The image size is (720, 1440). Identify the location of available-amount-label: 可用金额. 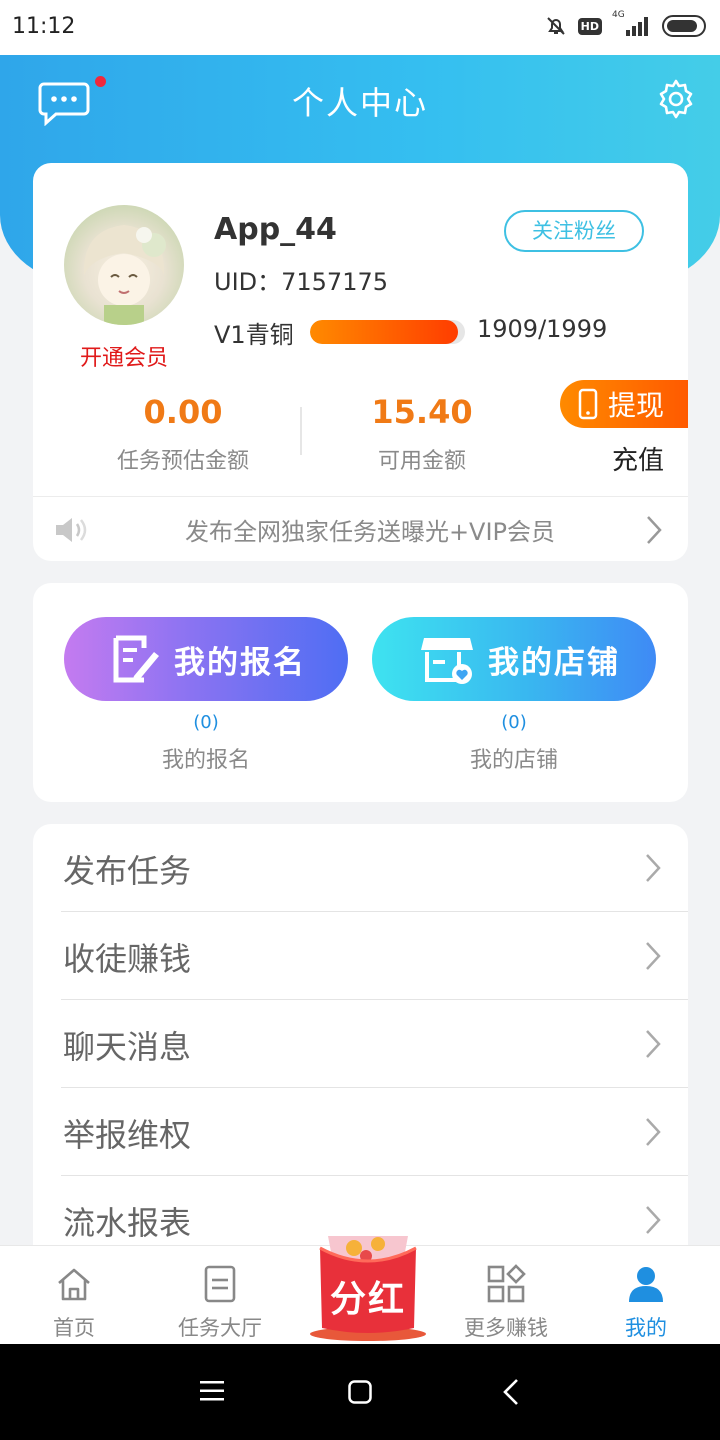
(421, 461).